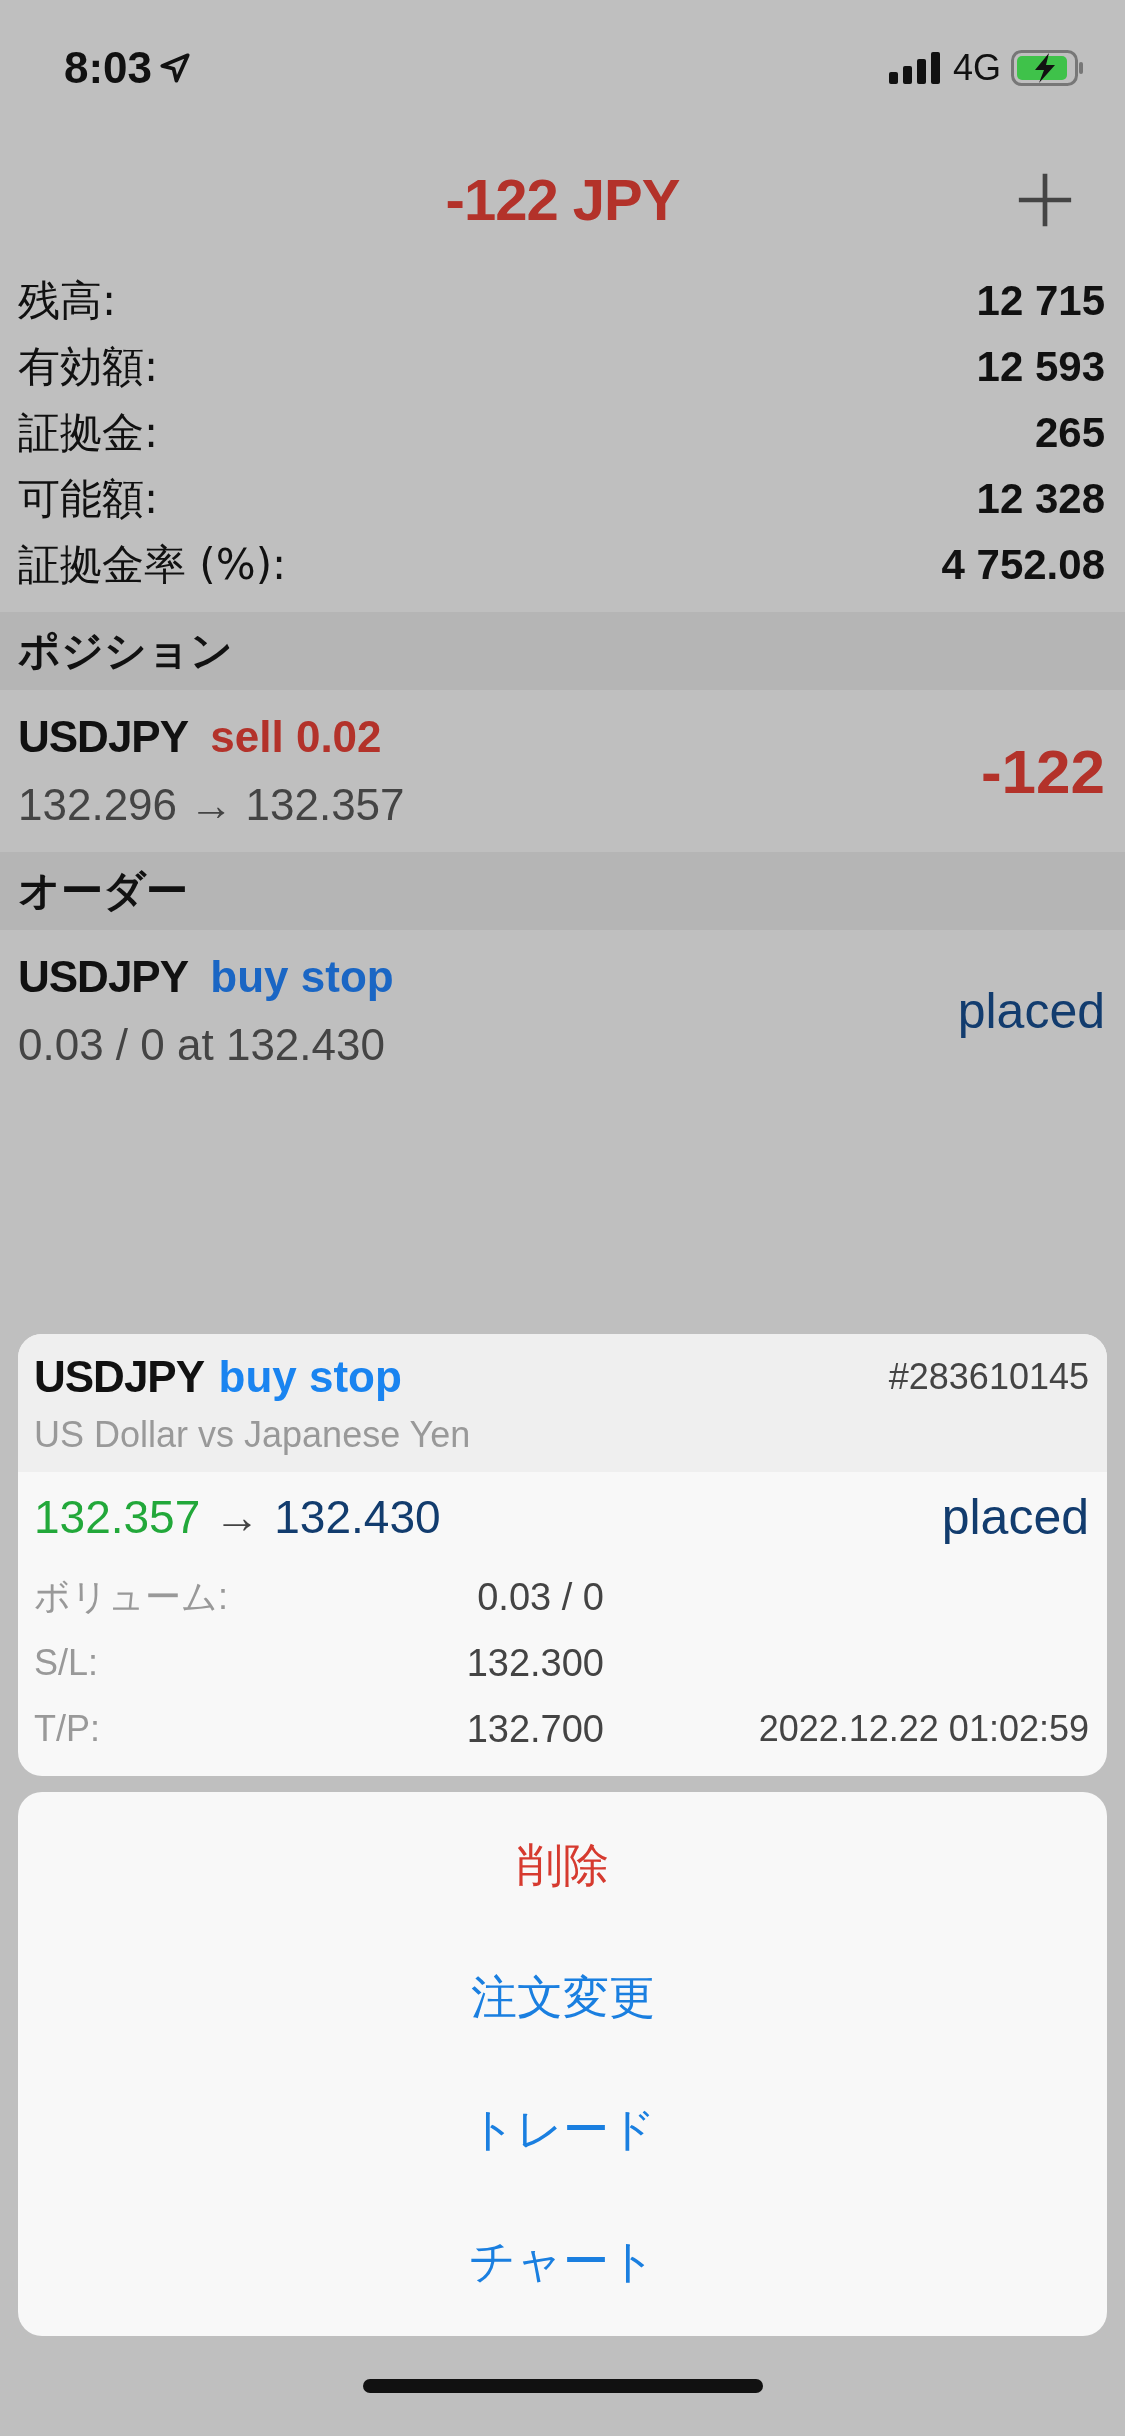 This screenshot has width=1125, height=2436. Describe the element at coordinates (562, 2130) in the screenshot. I see `action-button: トレード` at that location.